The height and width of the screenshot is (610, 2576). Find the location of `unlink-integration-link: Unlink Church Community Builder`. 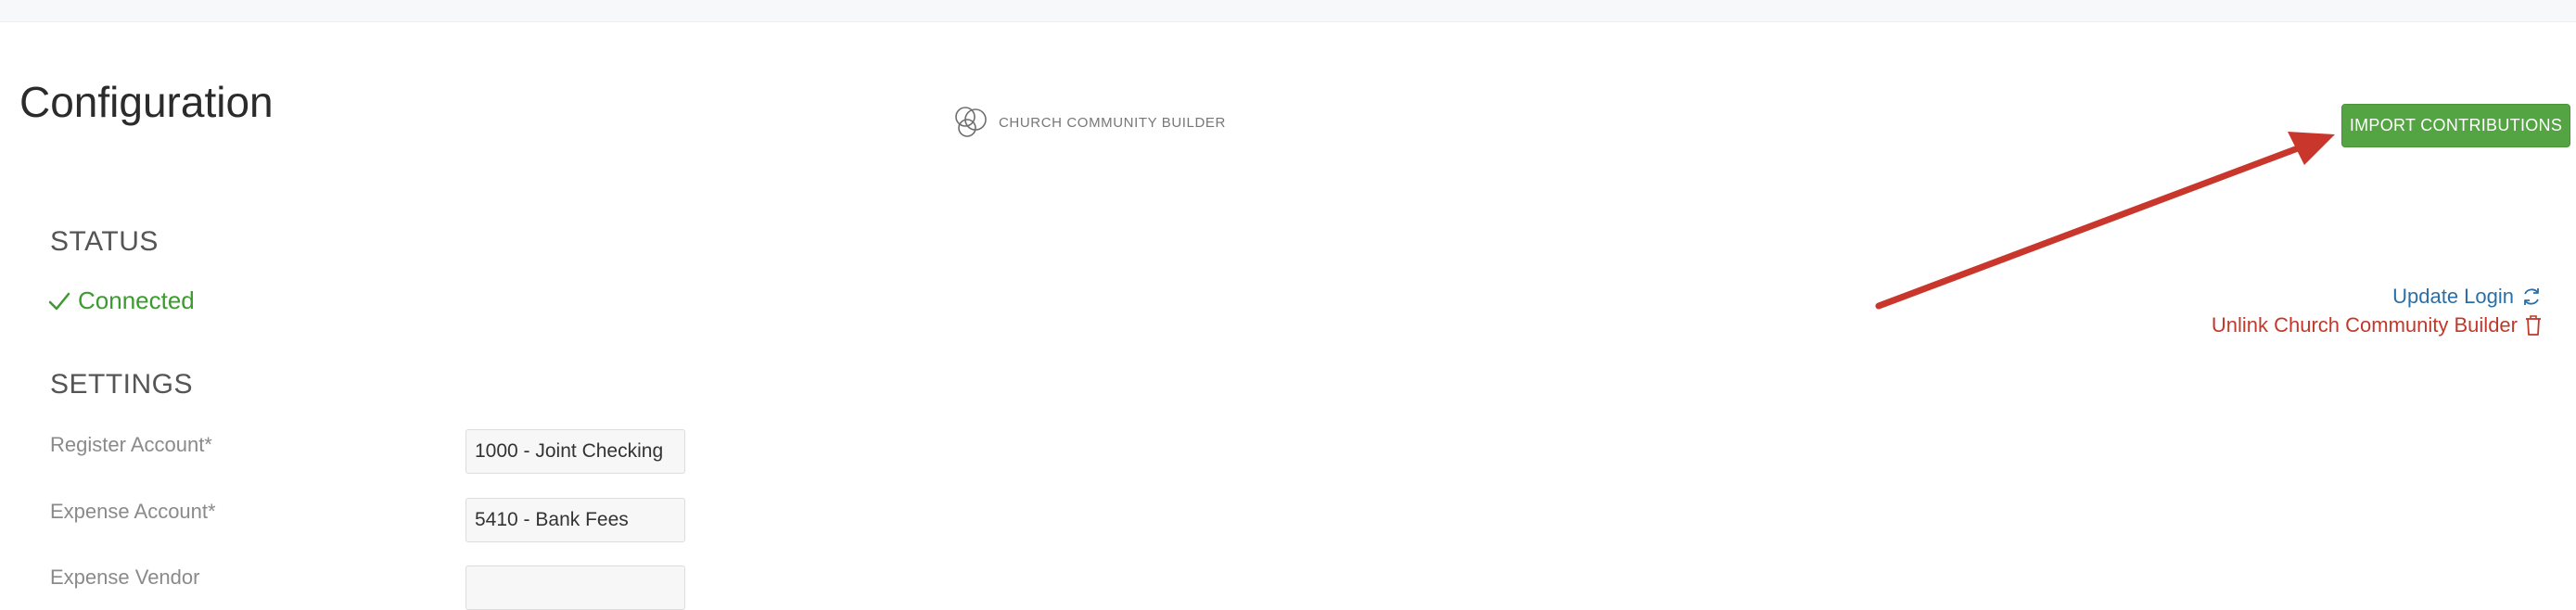

unlink-integration-link: Unlink Church Community Builder is located at coordinates (2378, 325).